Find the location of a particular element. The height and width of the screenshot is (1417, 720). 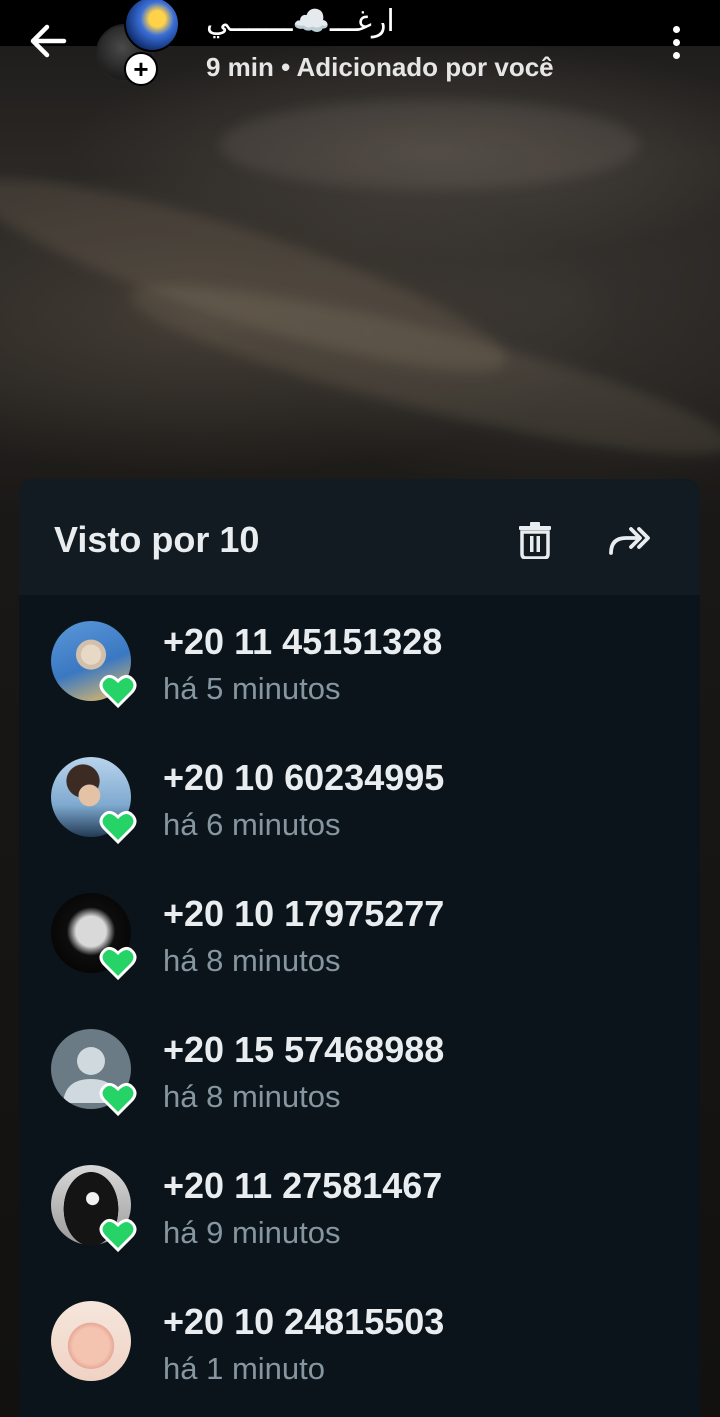

status-avatar: + is located at coordinates (141, 43).